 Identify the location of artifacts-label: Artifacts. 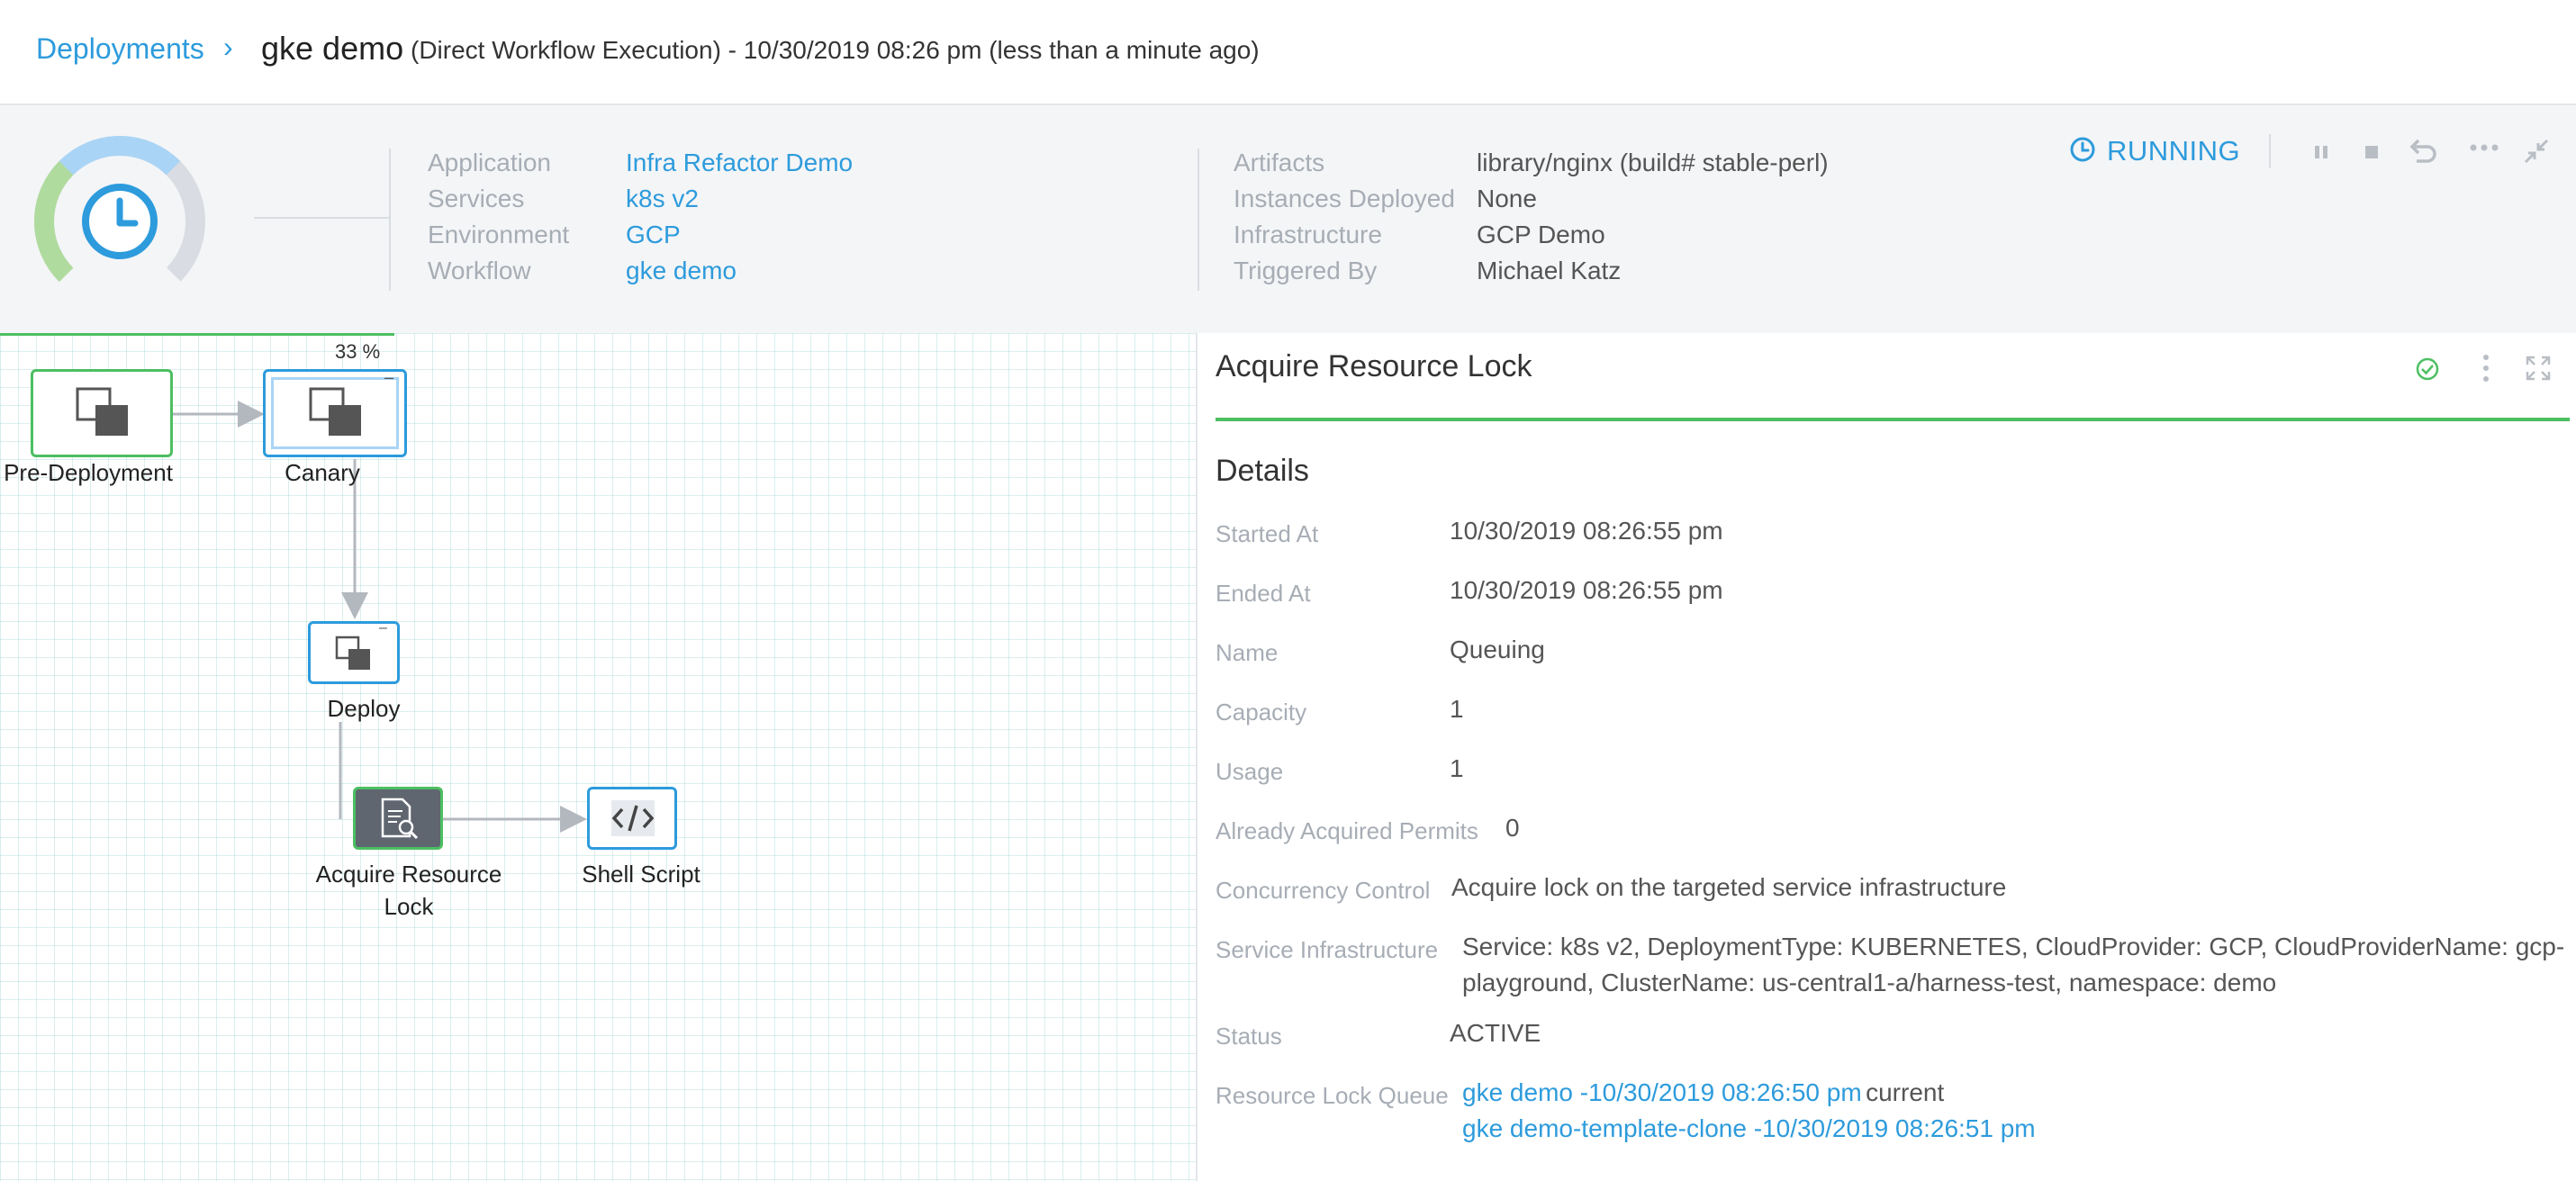
(1279, 162).